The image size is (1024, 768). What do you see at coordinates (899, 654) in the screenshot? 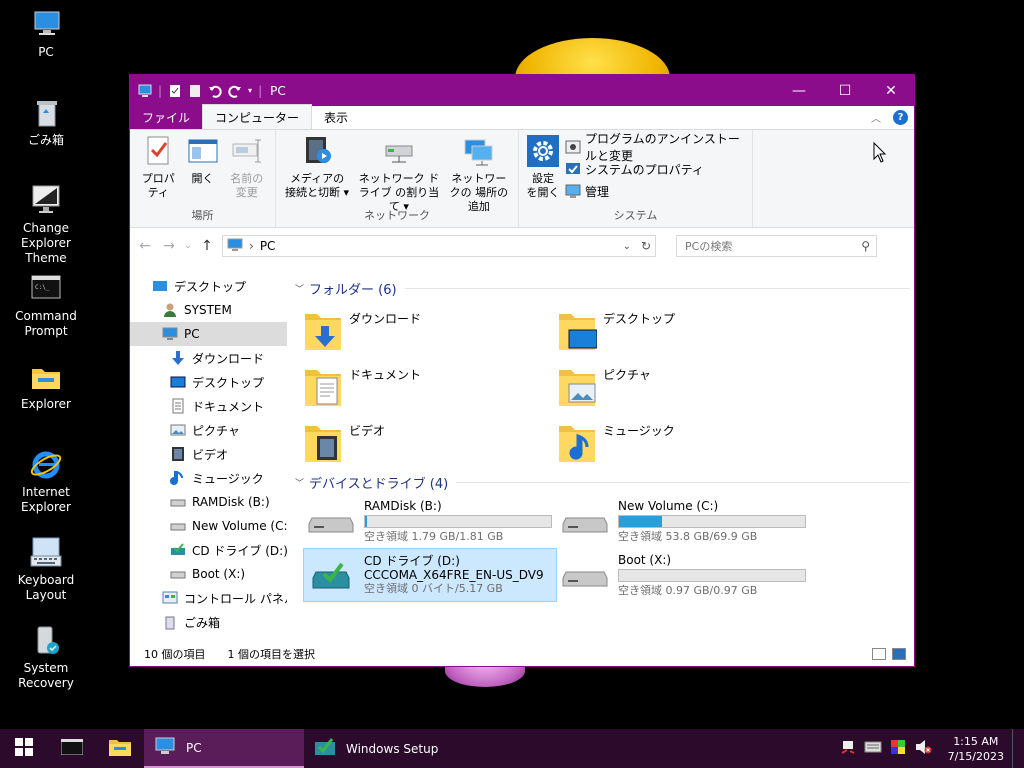
I see `large-icons-view-icon` at bounding box center [899, 654].